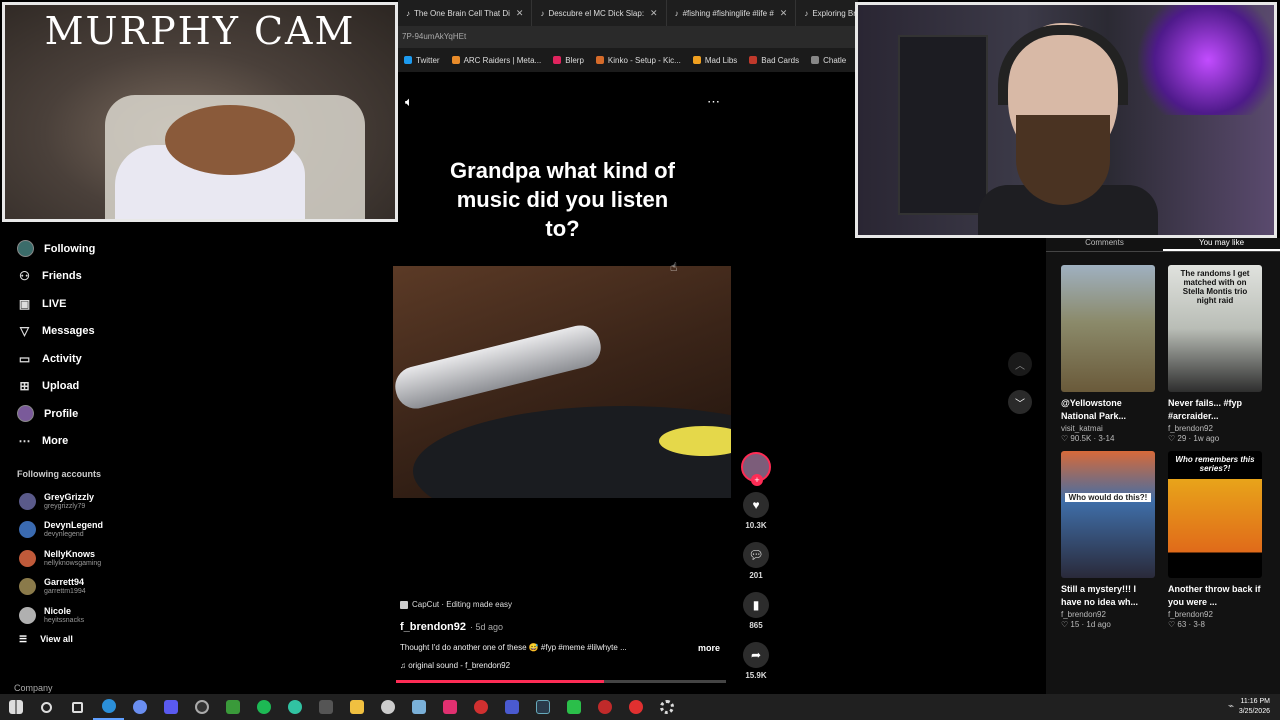 This screenshot has width=1280, height=720. I want to click on obs-button, so click(201, 707).